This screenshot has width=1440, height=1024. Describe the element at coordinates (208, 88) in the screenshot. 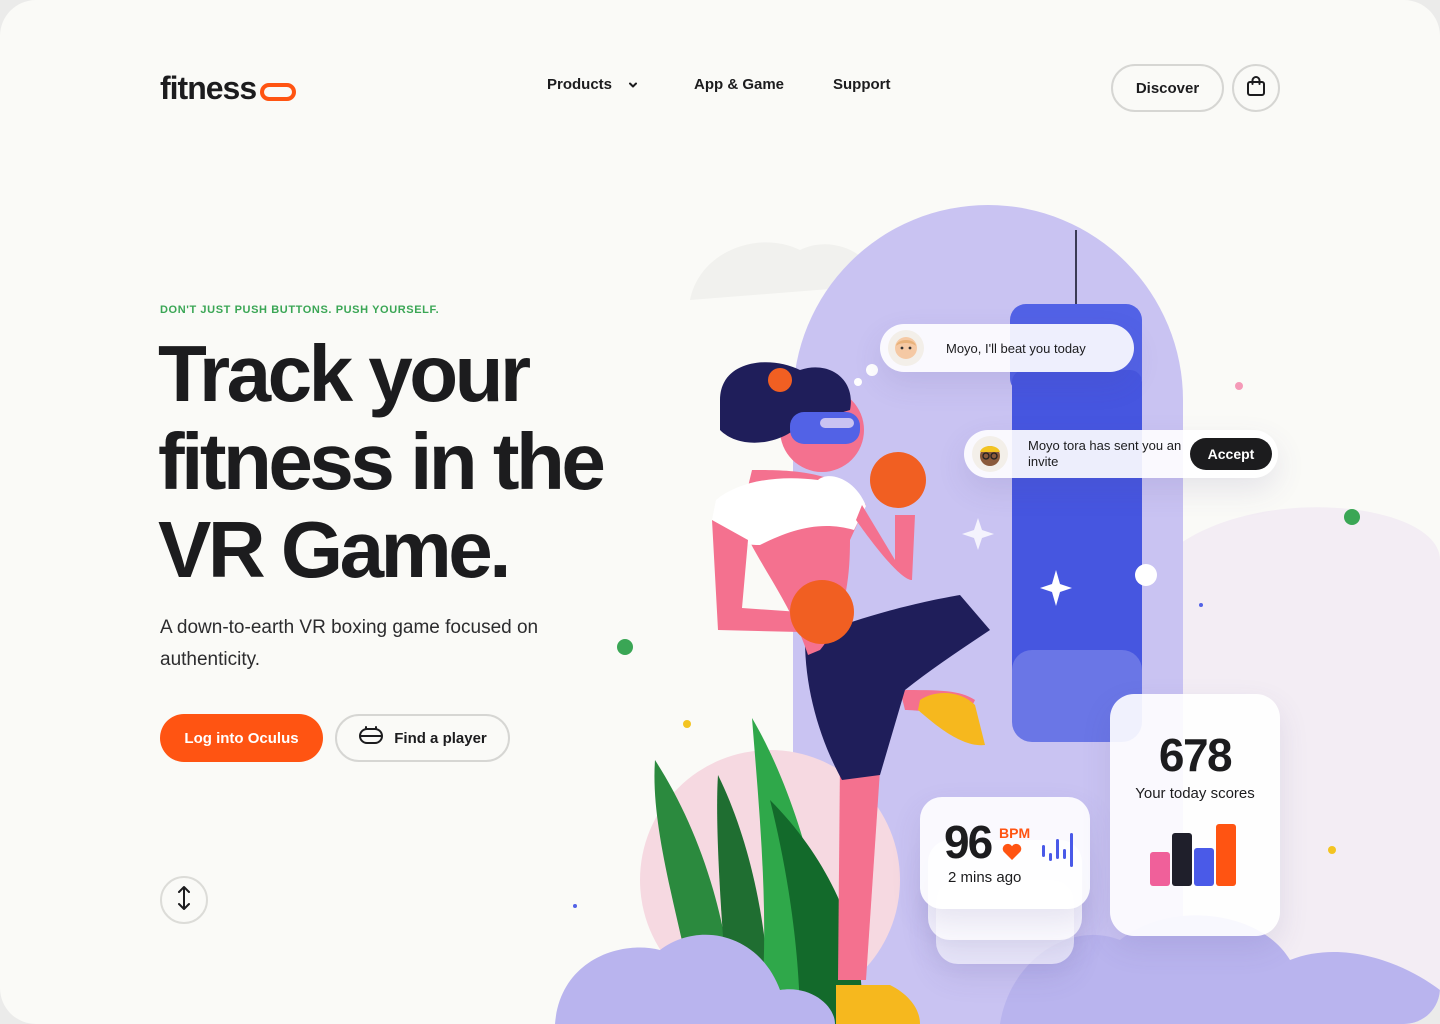

I see `logo-text: fitness` at that location.